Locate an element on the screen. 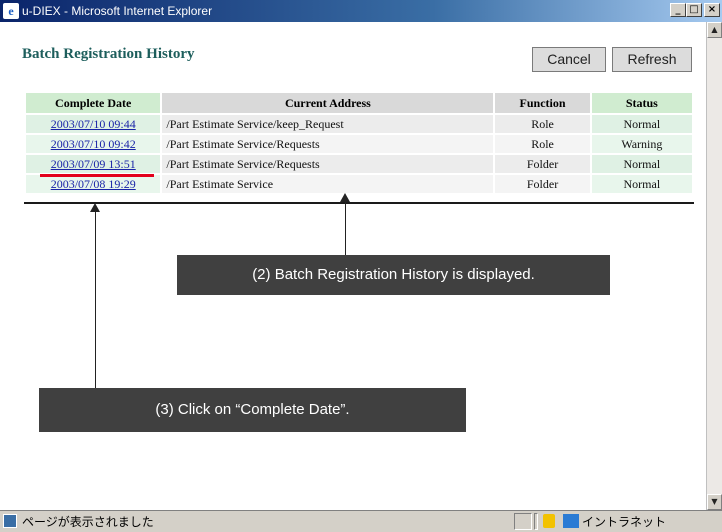  minimize-button: _ is located at coordinates (678, 10).